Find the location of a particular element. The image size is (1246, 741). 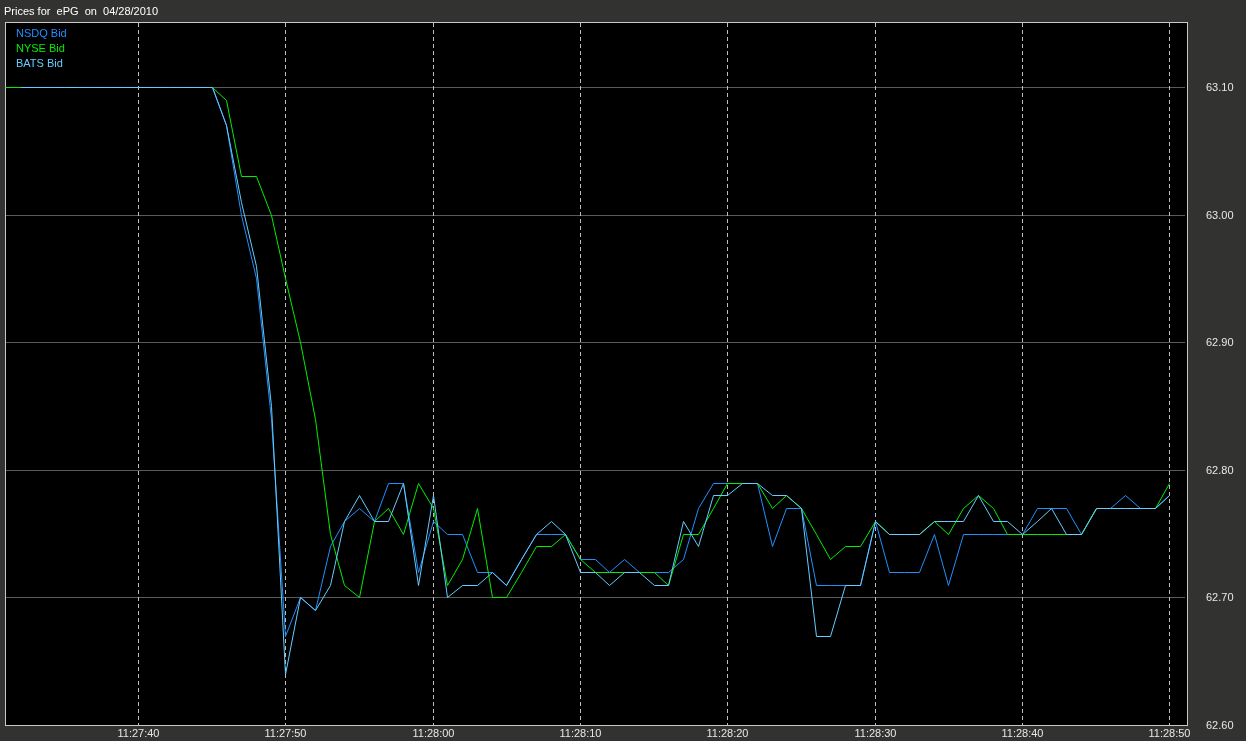

axis-tick-label: 11:28:10 is located at coordinates (580, 733).